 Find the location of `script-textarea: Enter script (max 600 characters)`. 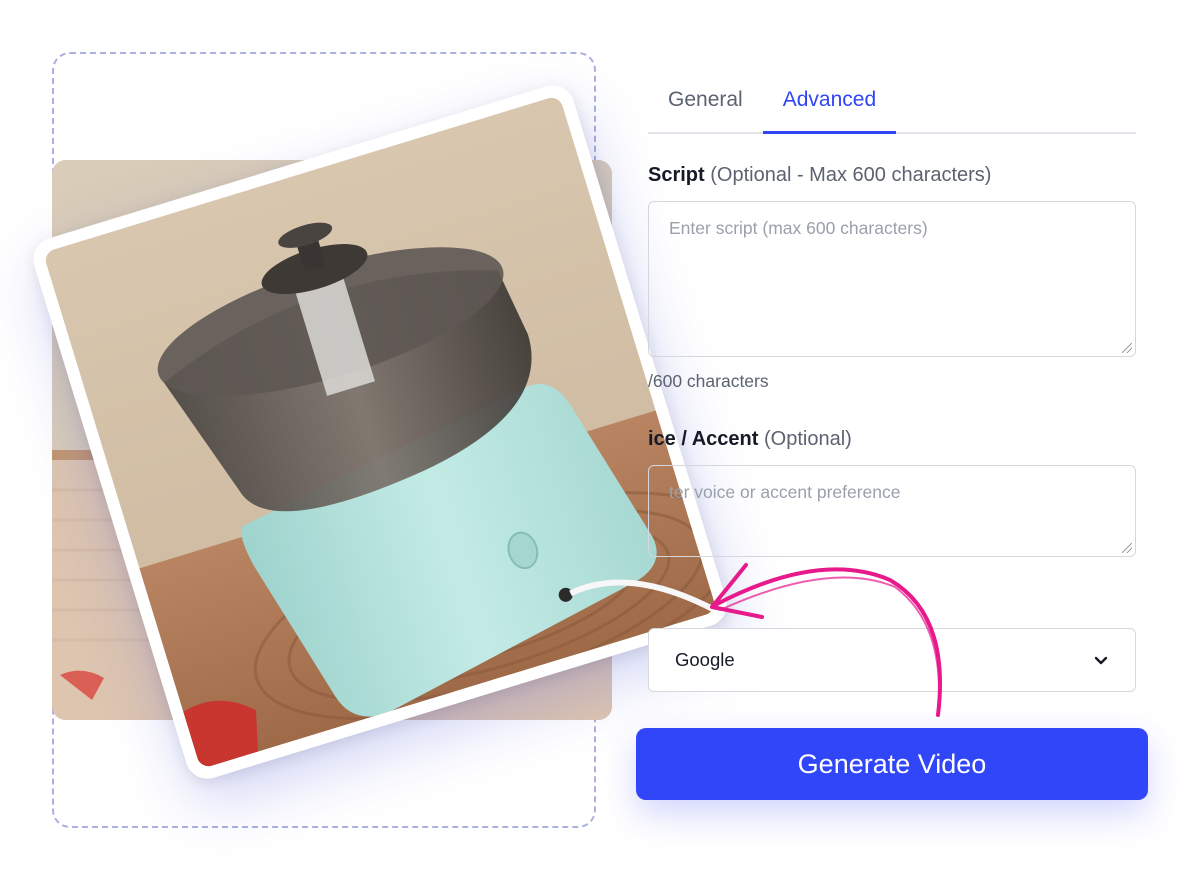

script-textarea: Enter script (max 600 characters) is located at coordinates (892, 279).